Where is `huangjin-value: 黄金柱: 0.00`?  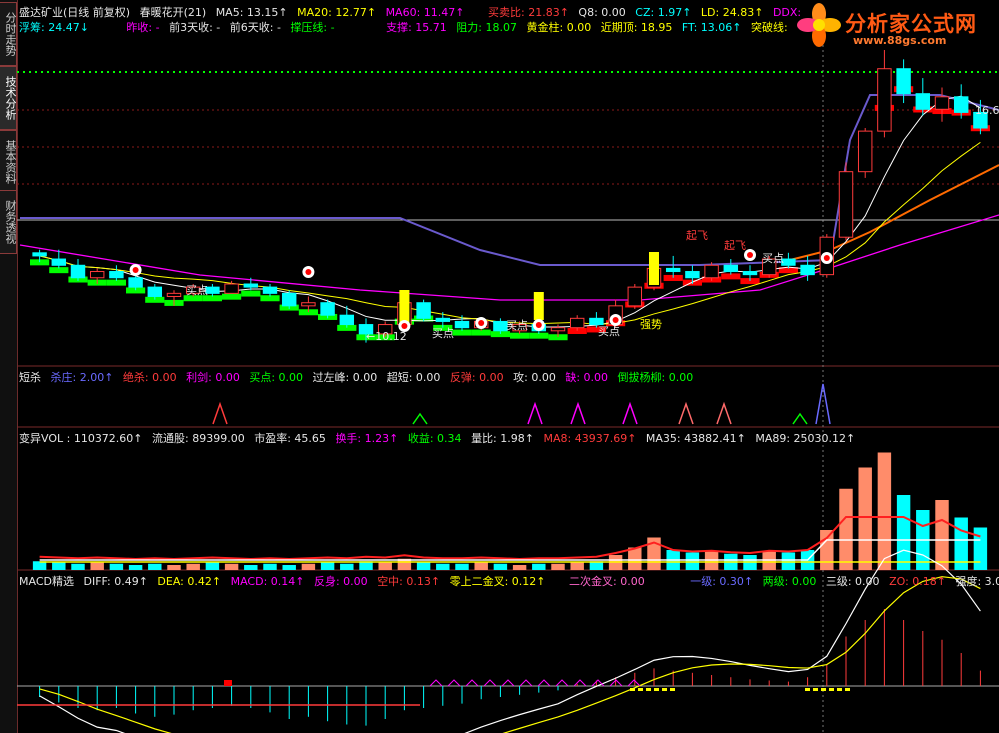
huangjin-value: 黄金柱: 0.00 is located at coordinates (559, 27).